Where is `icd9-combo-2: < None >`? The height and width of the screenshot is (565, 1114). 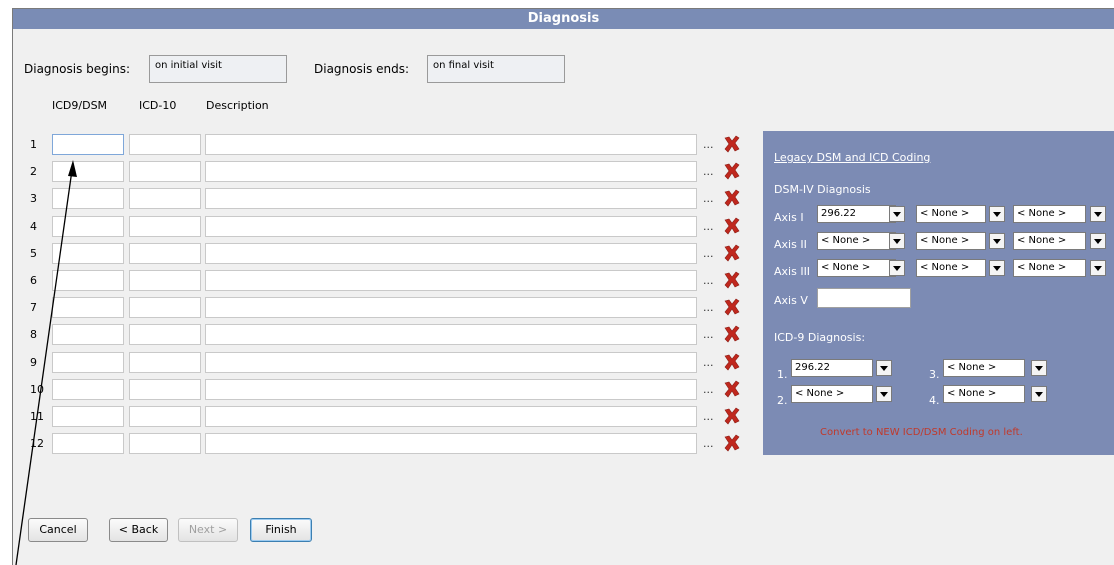 icd9-combo-2: < None > is located at coordinates (832, 394).